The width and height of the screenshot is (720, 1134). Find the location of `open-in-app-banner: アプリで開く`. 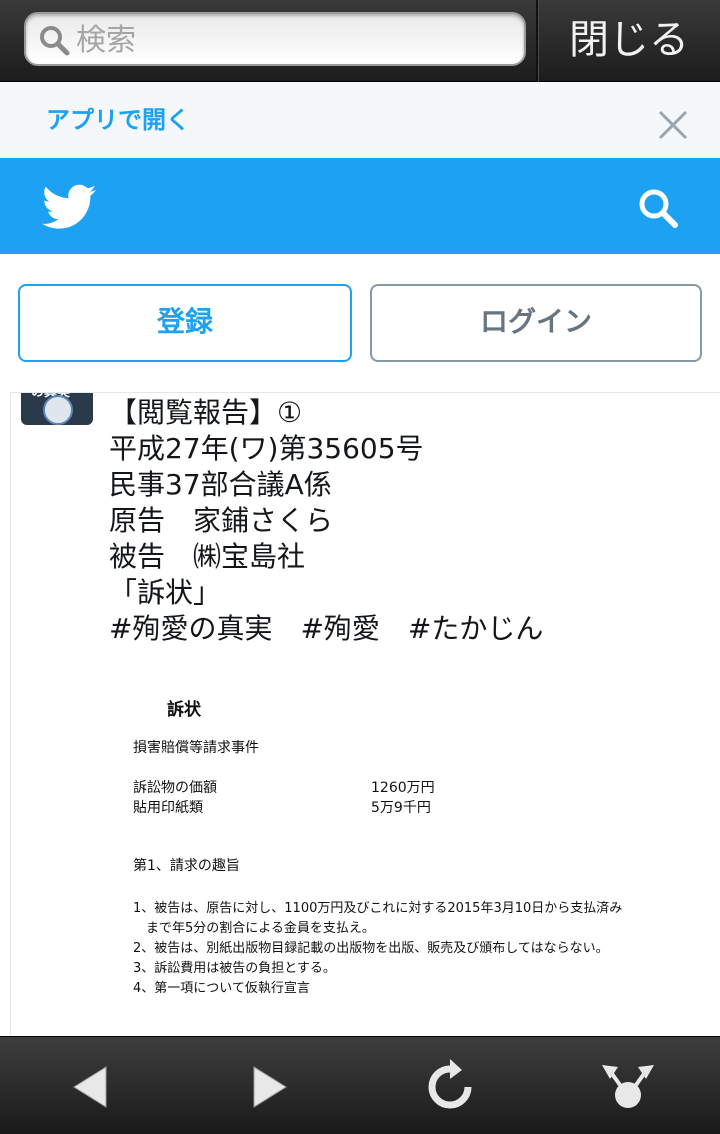

open-in-app-banner: アプリで開く is located at coordinates (360, 120).